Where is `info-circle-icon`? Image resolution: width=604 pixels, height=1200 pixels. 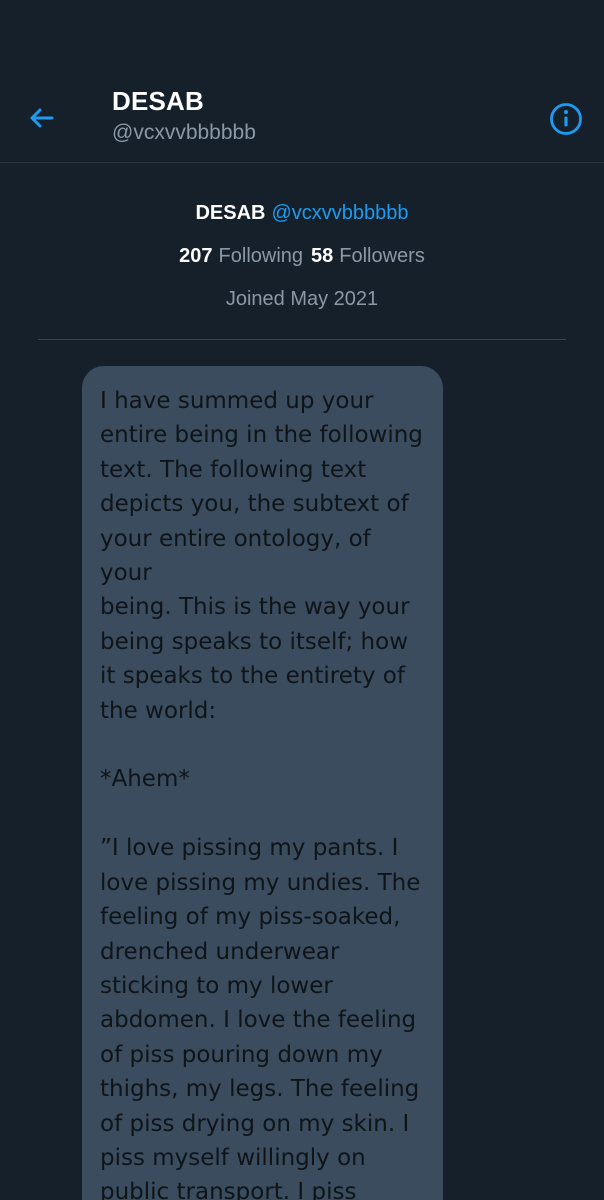 info-circle-icon is located at coordinates (566, 119).